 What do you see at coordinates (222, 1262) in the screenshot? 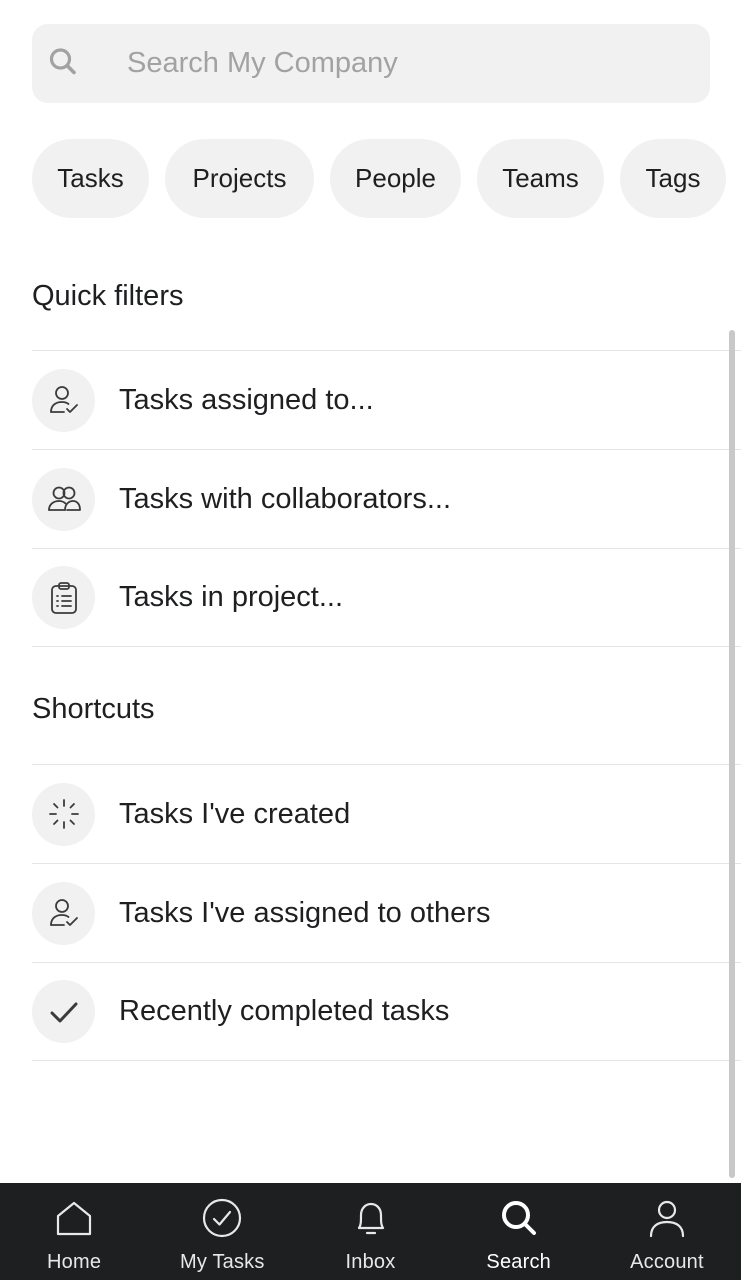
I see `tab-label: My Tasks` at bounding box center [222, 1262].